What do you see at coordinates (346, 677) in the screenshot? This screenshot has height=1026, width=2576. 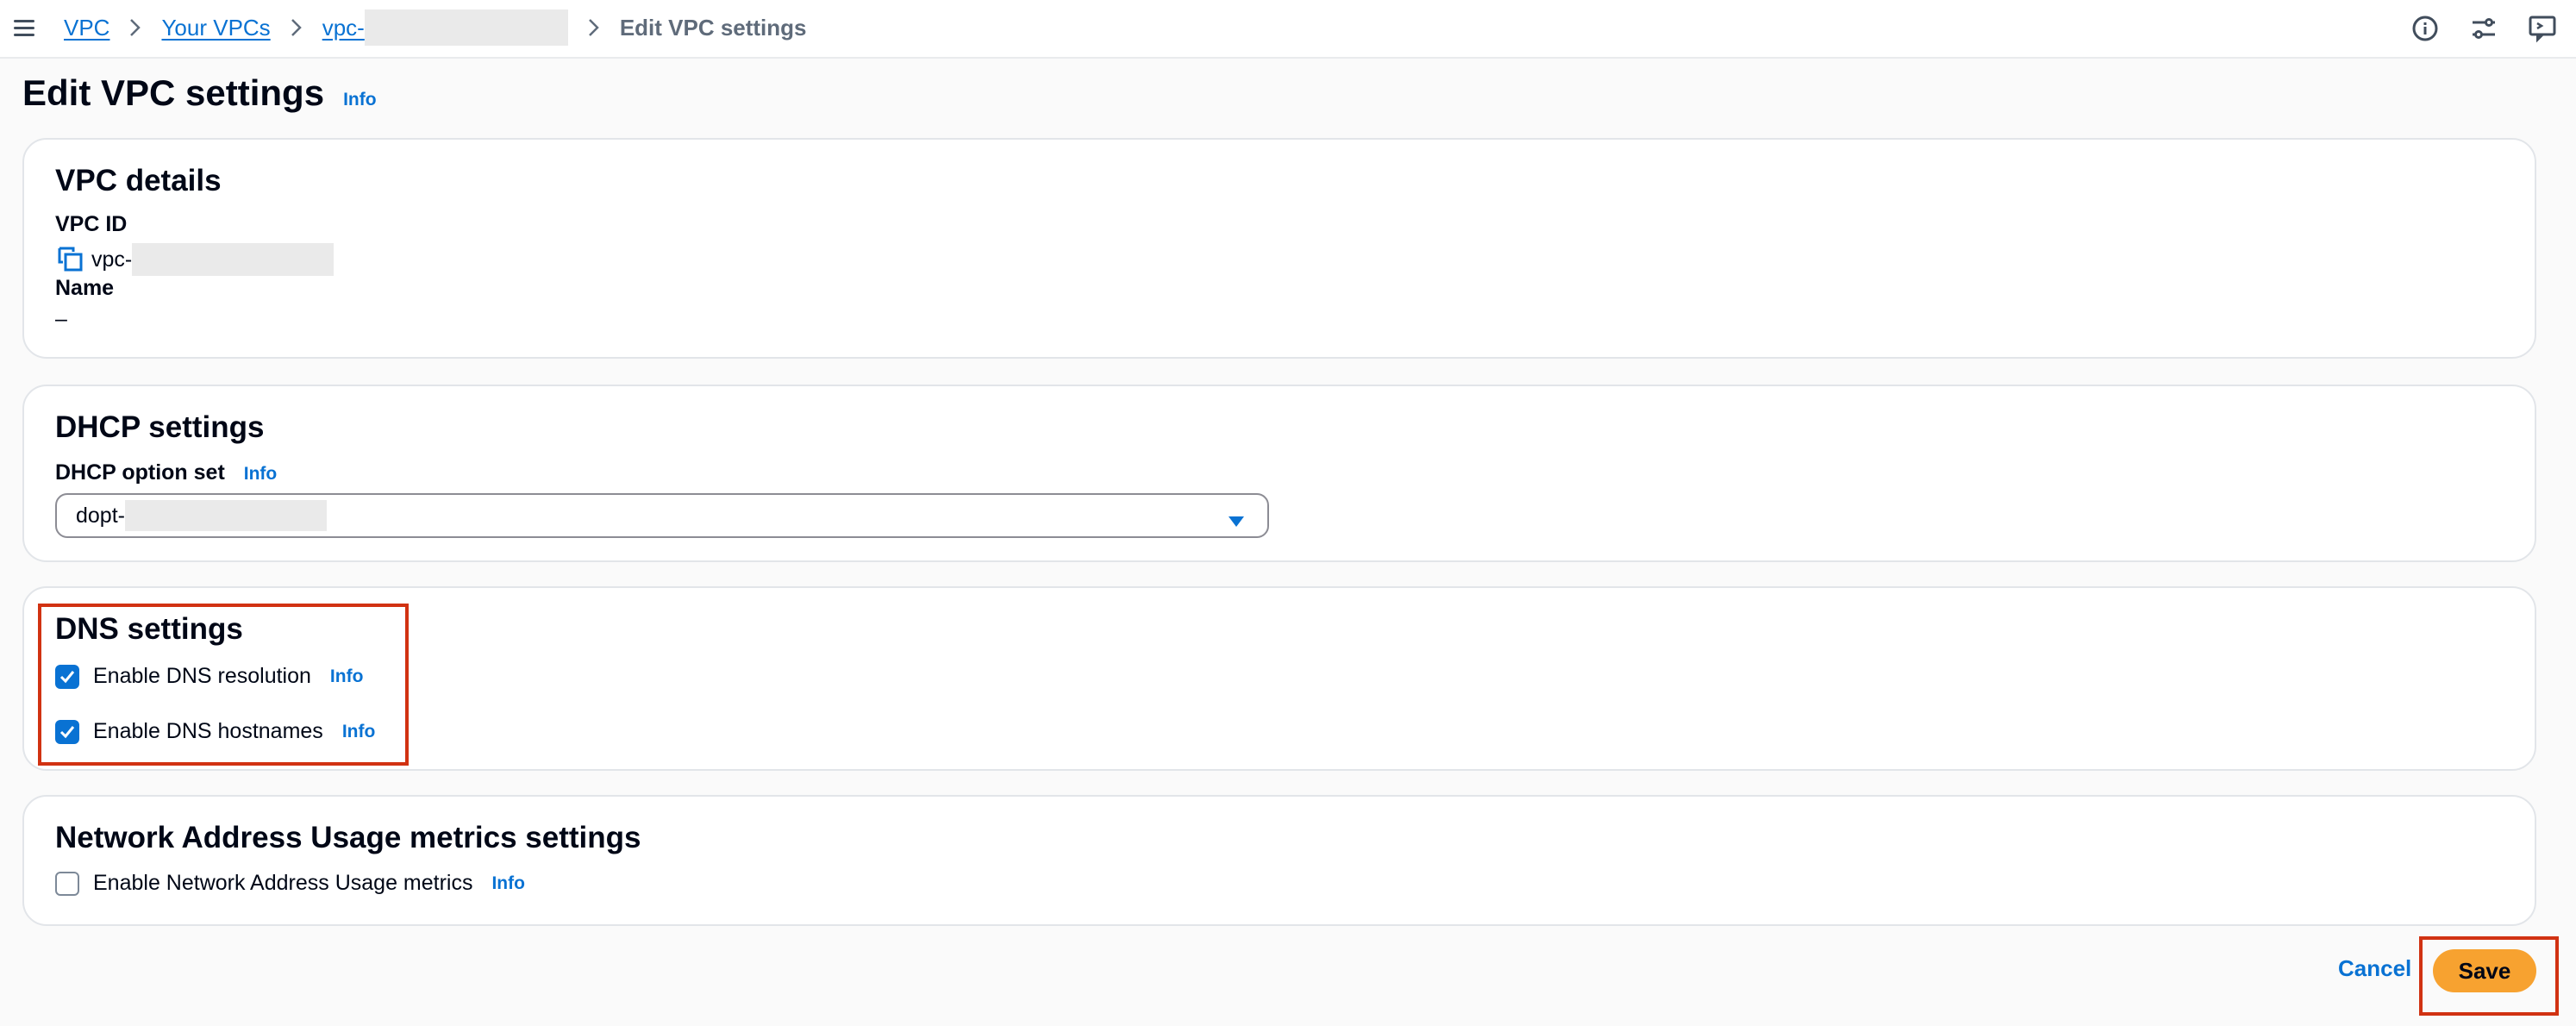 I see `dns-resolution-info-link: Info` at bounding box center [346, 677].